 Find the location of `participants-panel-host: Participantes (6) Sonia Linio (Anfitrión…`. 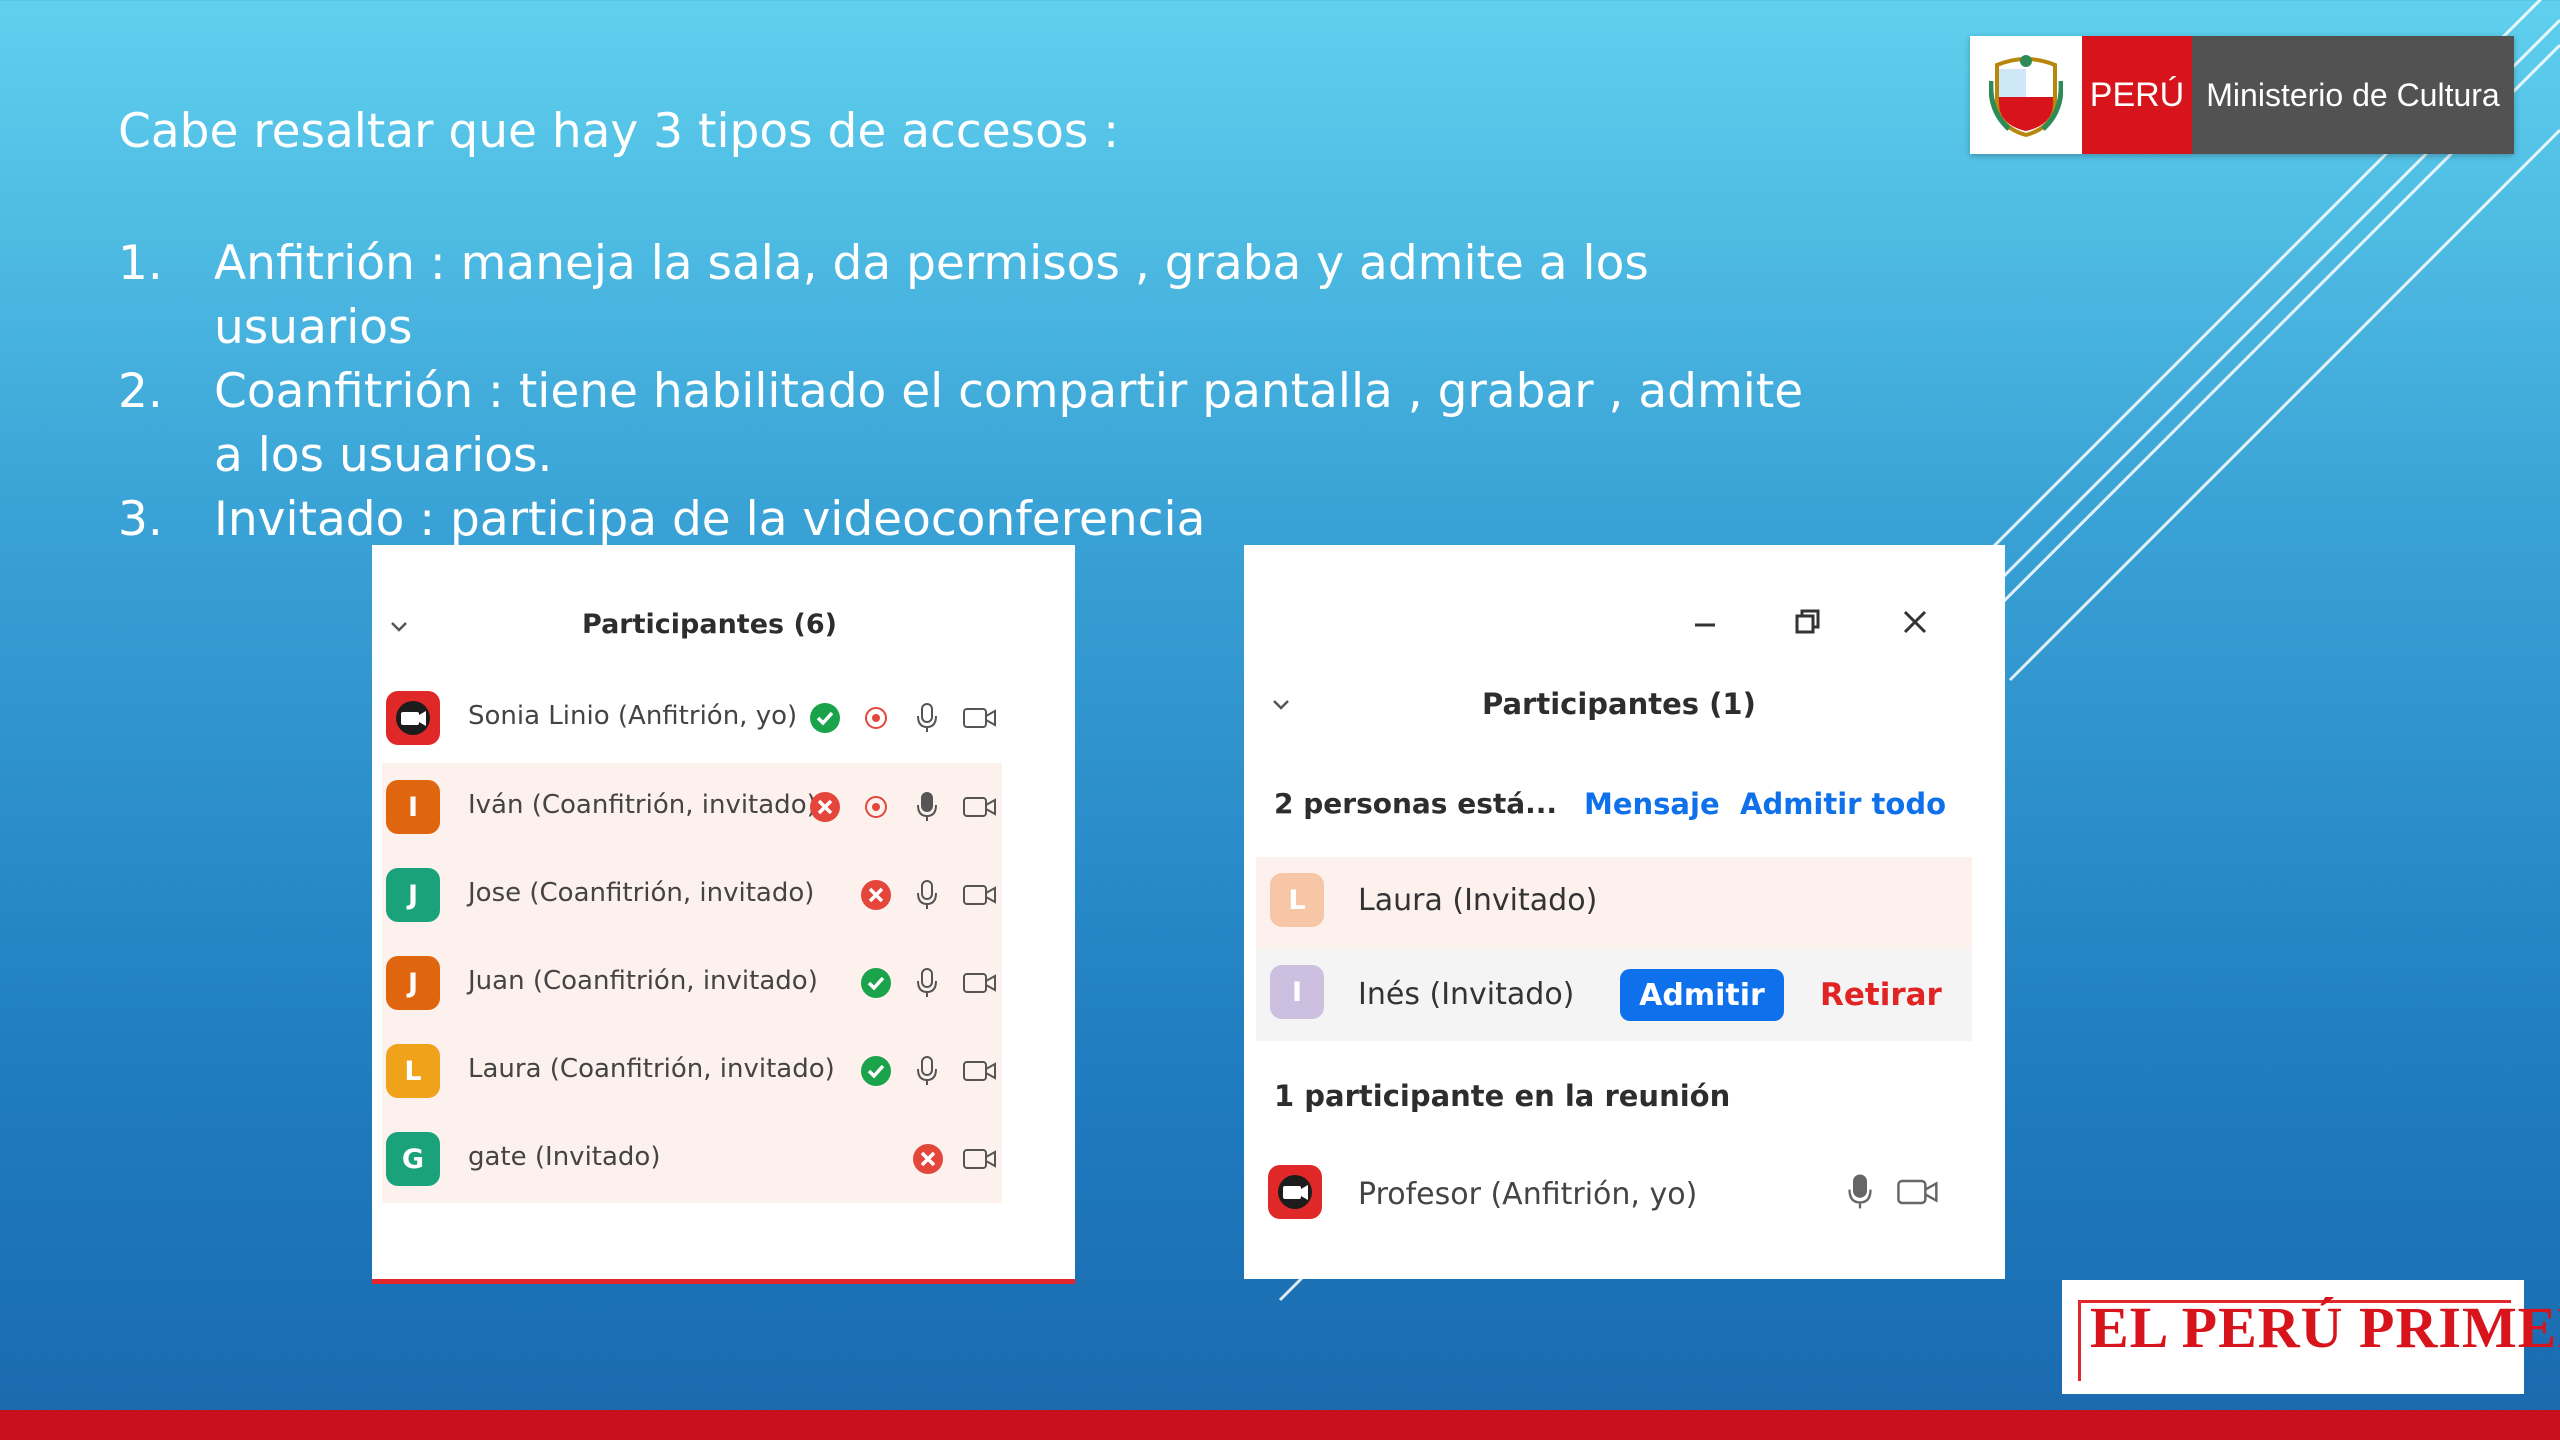

participants-panel-host: Participantes (6) Sonia Linio (Anfitrión… is located at coordinates (723, 914).